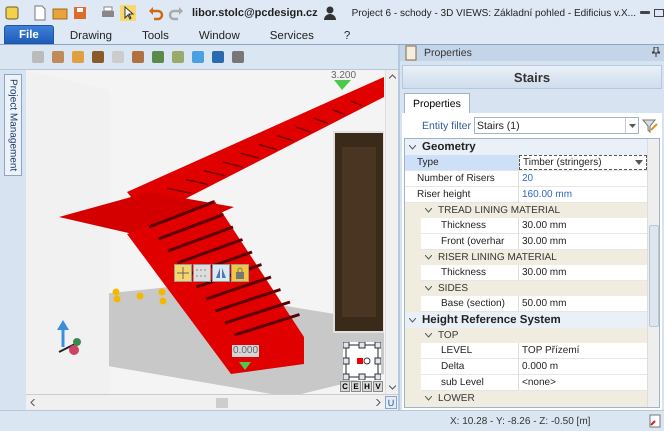 The height and width of the screenshot is (431, 664). What do you see at coordinates (499, 210) in the screenshot?
I see `group-title: TREAD LINING MATERIAL` at bounding box center [499, 210].